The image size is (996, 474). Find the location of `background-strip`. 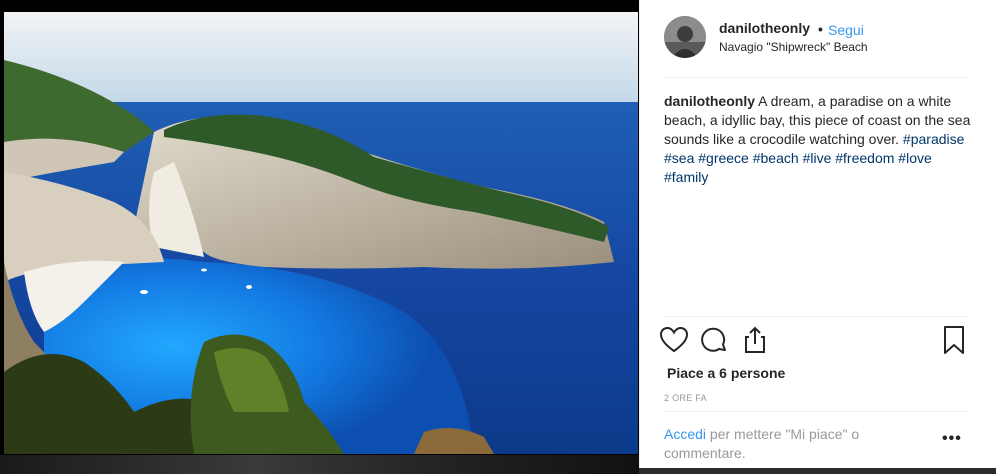

background-strip is located at coordinates (319, 464).